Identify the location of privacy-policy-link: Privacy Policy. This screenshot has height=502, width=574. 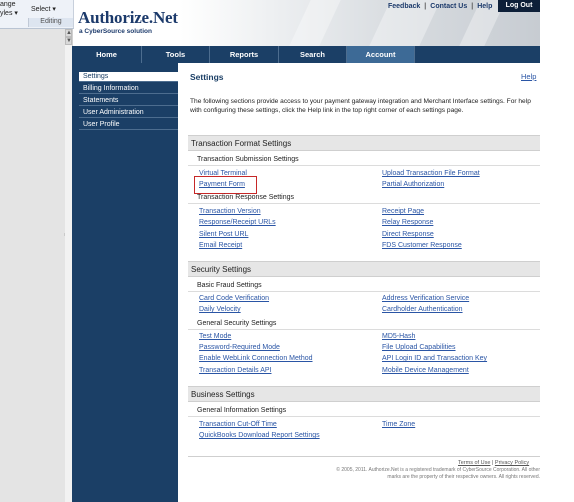
(512, 463).